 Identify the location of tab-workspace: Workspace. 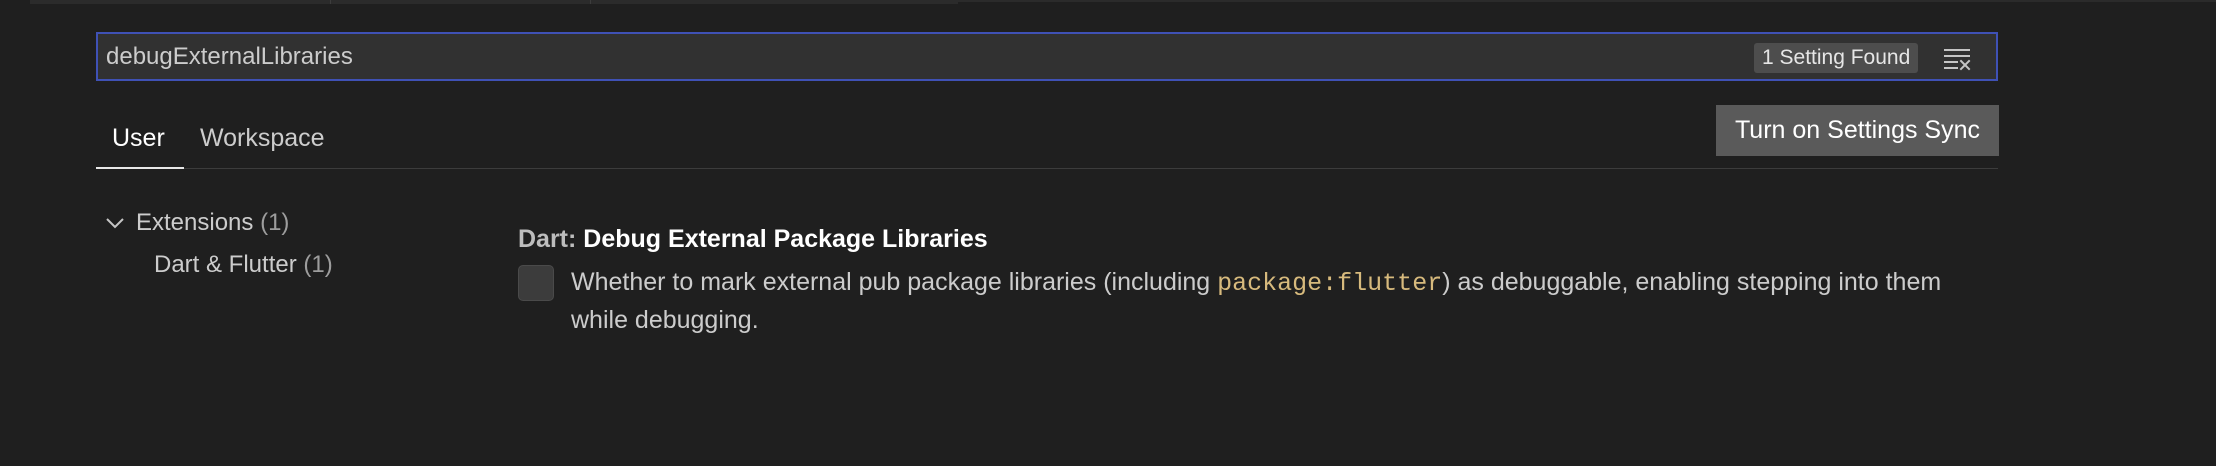
(262, 138).